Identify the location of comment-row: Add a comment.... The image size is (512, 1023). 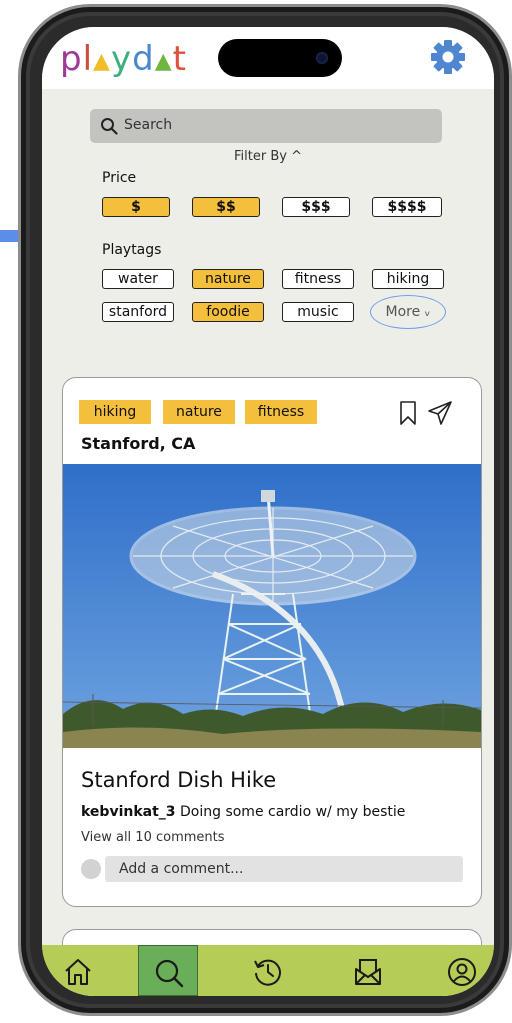
(272, 869).